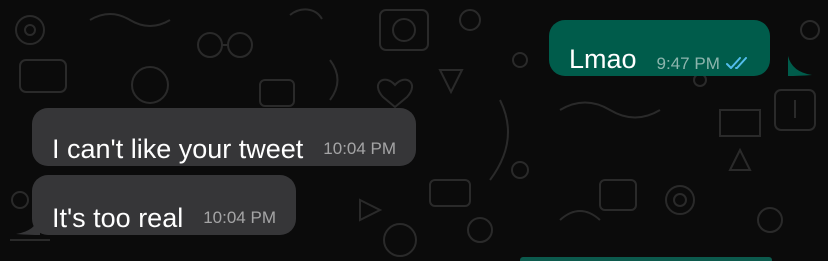 This screenshot has height=261, width=828. Describe the element at coordinates (659, 48) in the screenshot. I see `message-bubble-outgoing: Lmao 9:47 PM` at that location.